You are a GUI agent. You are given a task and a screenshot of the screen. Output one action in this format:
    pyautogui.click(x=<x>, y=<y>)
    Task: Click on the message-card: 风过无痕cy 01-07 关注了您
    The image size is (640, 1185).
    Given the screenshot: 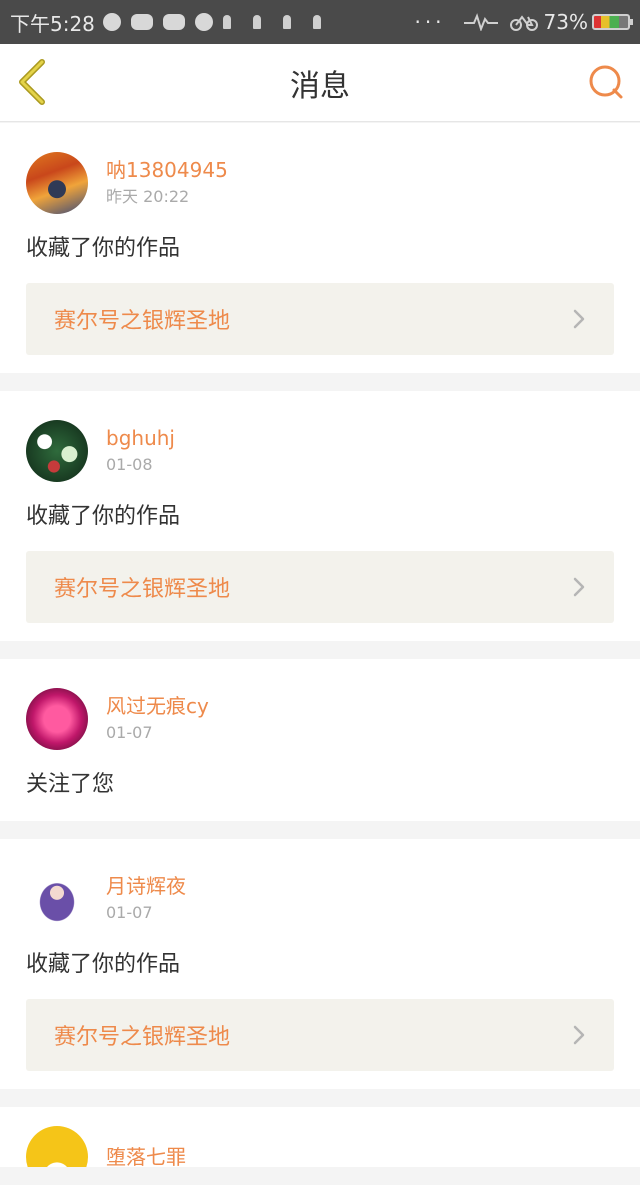 What is the action you would take?
    pyautogui.click(x=320, y=740)
    